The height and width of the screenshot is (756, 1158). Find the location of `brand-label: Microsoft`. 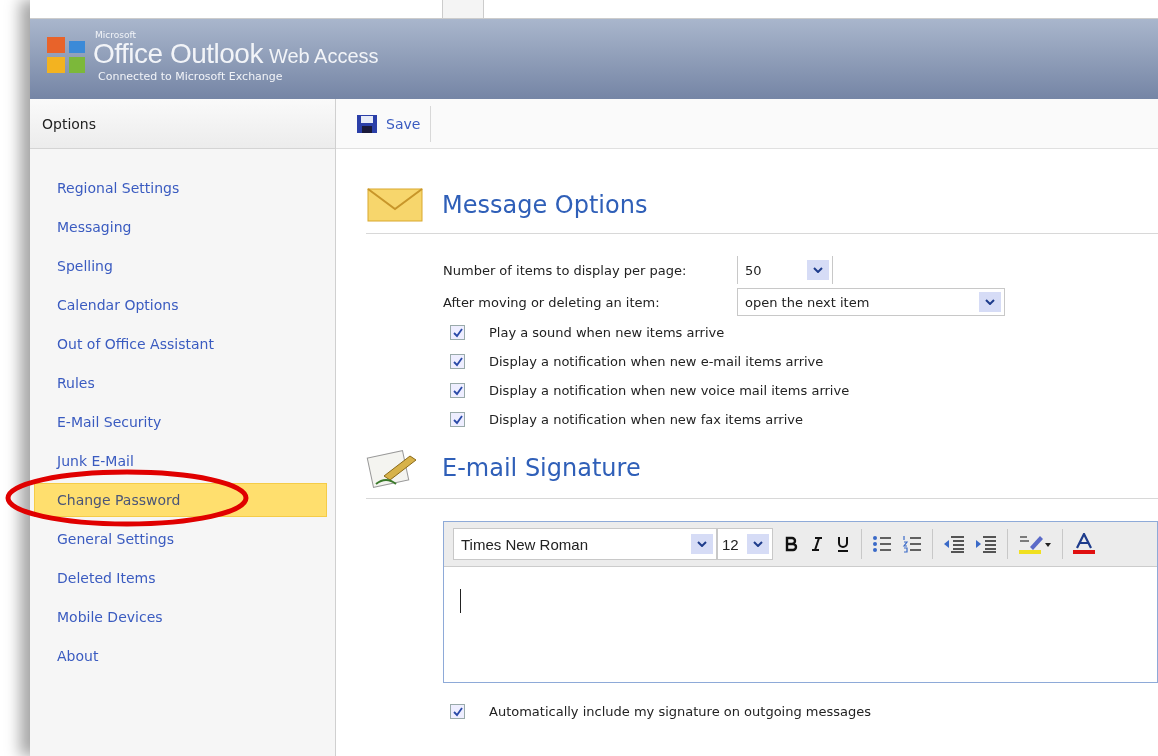

brand-label: Microsoft is located at coordinates (116, 35).